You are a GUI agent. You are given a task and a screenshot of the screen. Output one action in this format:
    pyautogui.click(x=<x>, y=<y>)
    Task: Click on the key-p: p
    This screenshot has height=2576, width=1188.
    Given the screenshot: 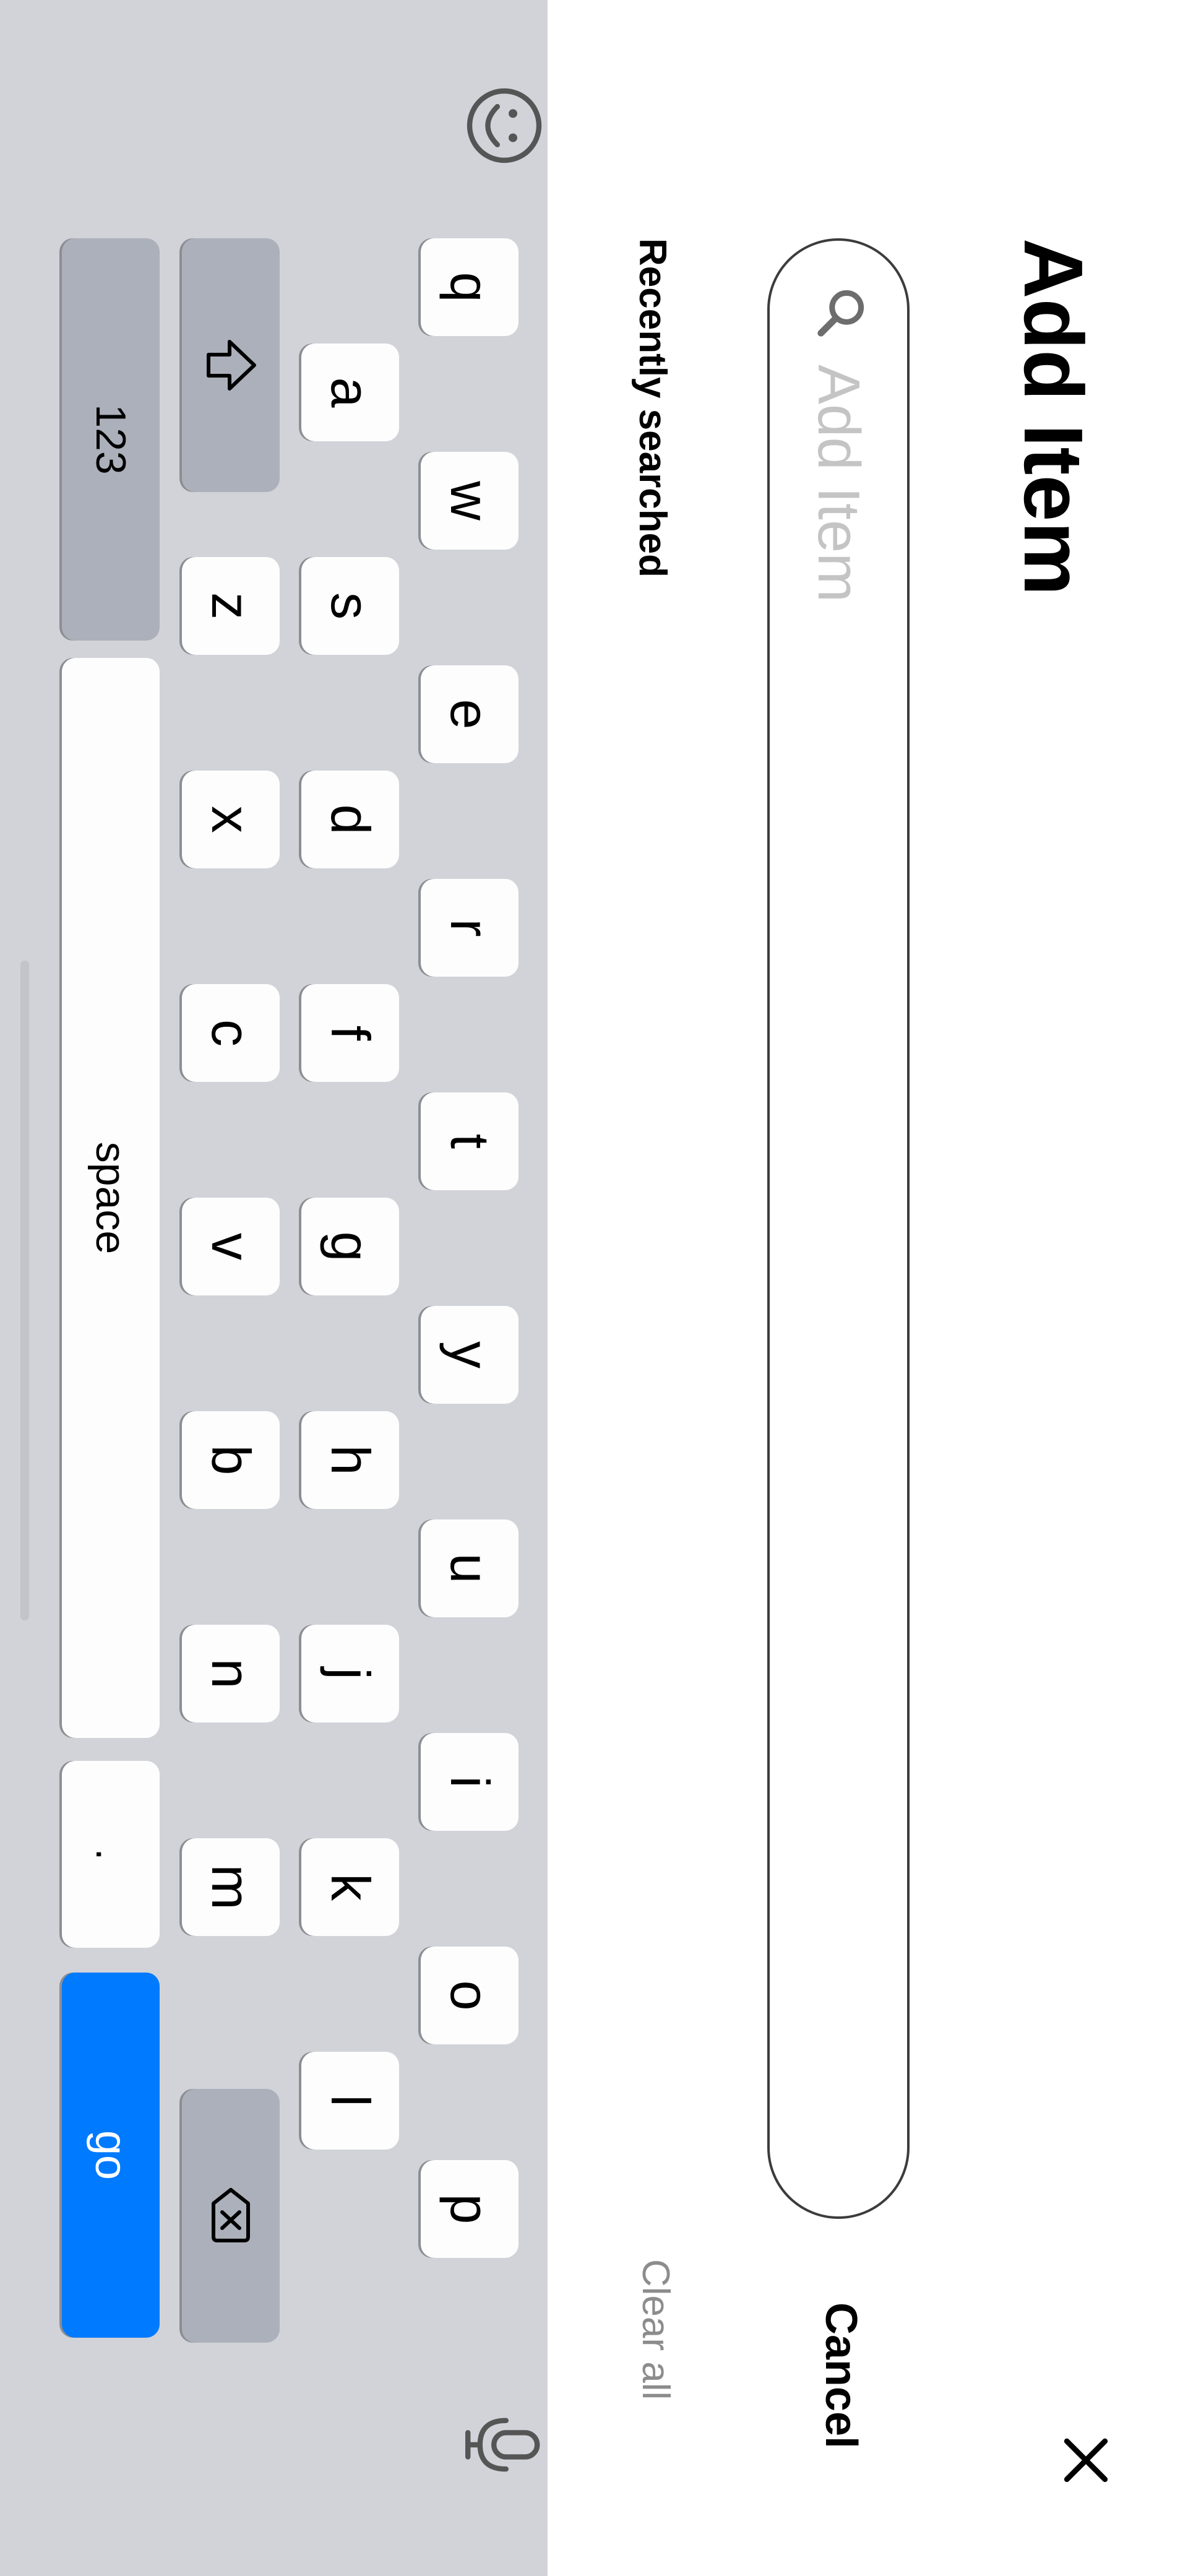 What is the action you would take?
    pyautogui.click(x=470, y=2209)
    